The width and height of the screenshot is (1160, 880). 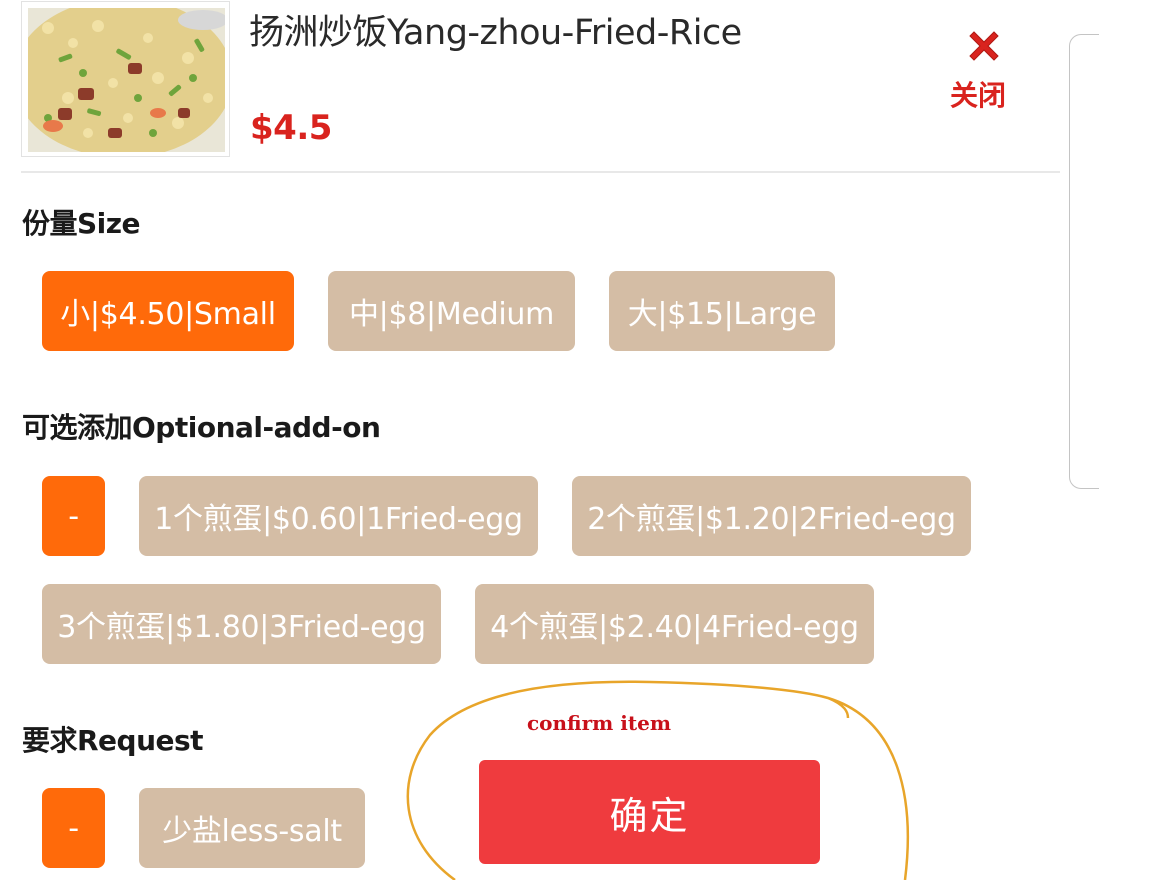 What do you see at coordinates (252, 828) in the screenshot?
I see `request-option-less-salt: 少盐less-salt` at bounding box center [252, 828].